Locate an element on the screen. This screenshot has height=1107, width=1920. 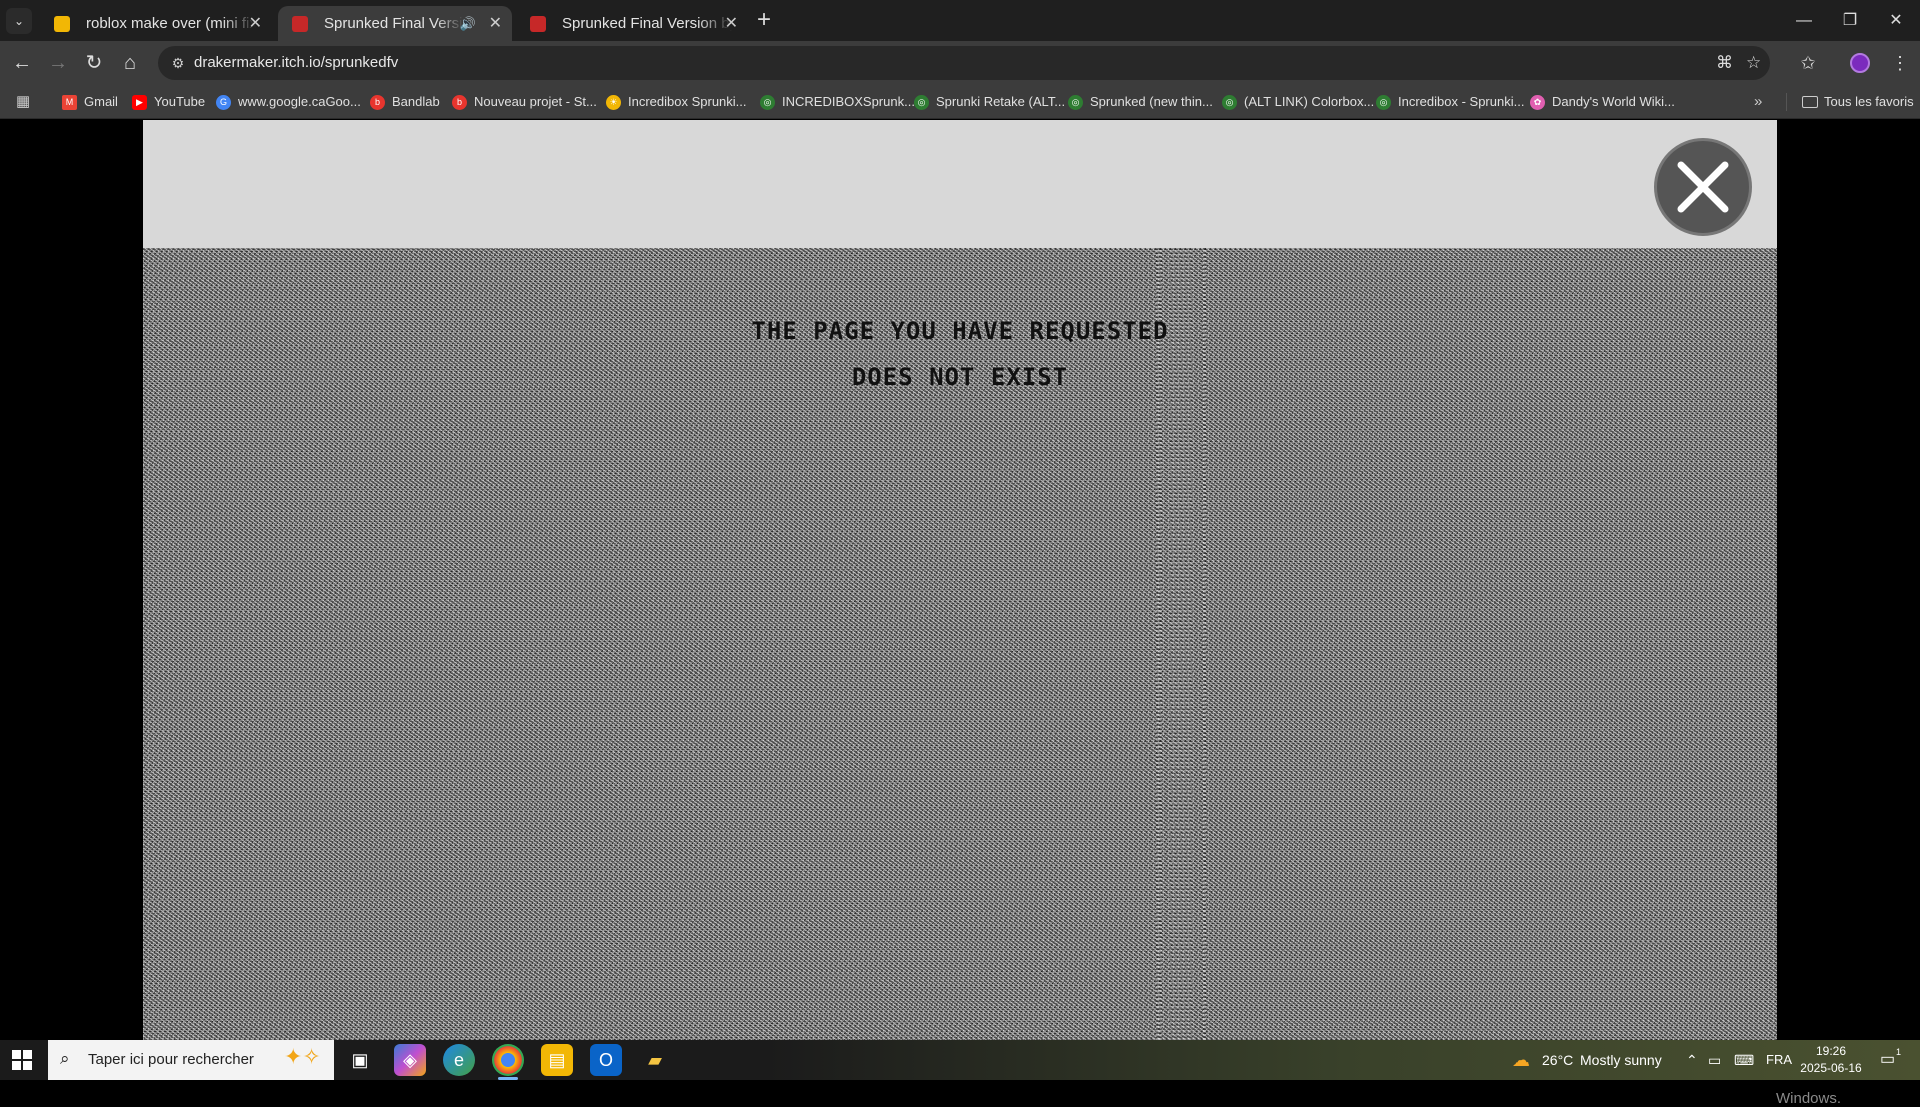
home-icon: ⌂ is located at coordinates (130, 63).